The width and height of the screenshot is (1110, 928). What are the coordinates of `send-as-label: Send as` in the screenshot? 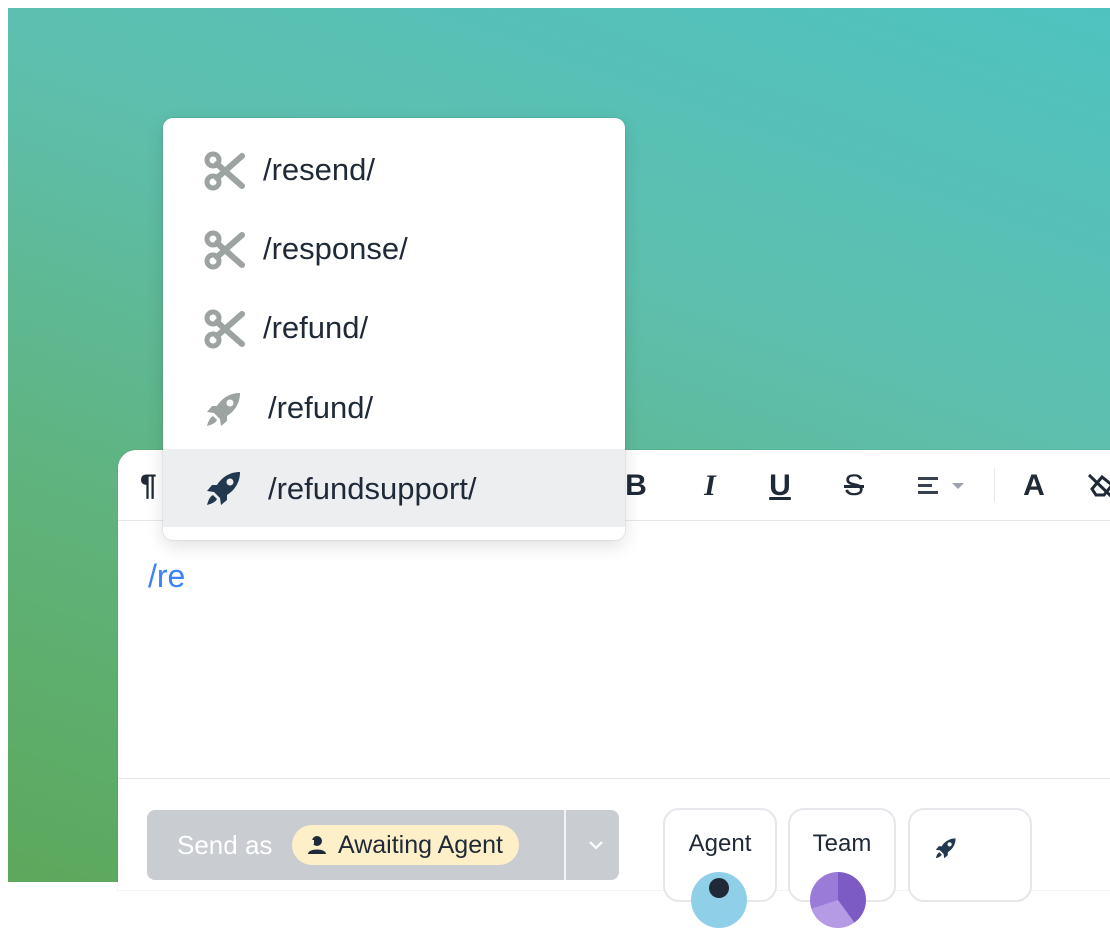 It's located at (225, 845).